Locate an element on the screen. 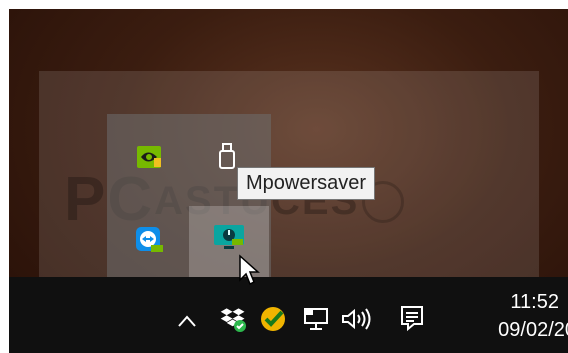  dropbox-icon is located at coordinates (233, 319).